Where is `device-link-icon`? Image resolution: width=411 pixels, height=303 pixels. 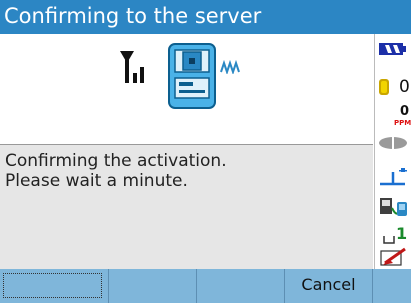
device-link-icon is located at coordinates (393, 207).